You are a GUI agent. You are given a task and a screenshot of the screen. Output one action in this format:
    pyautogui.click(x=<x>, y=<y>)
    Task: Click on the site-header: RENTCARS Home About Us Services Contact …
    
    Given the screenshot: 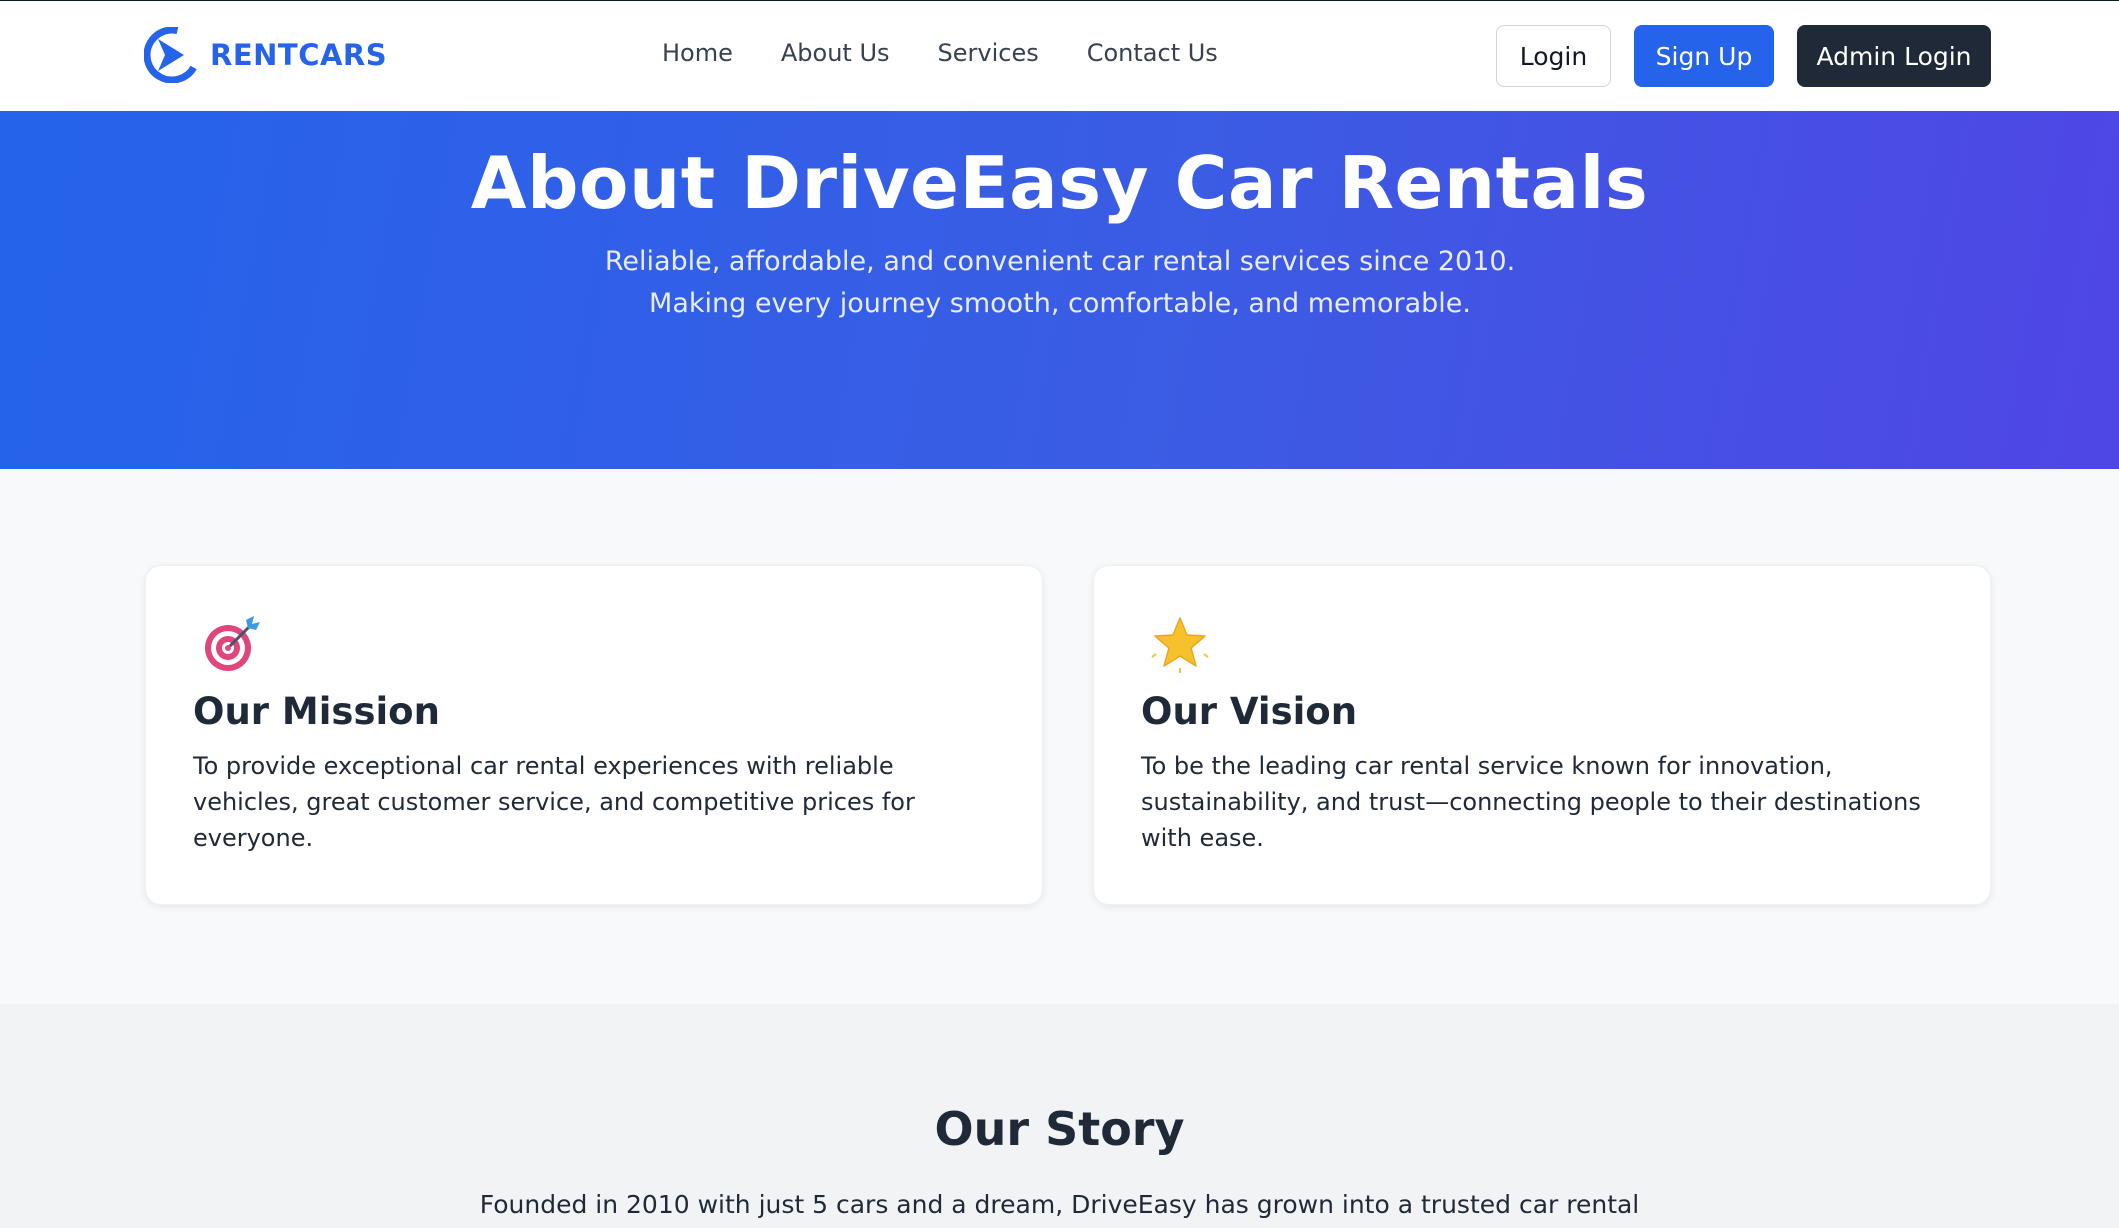 What is the action you would take?
    pyautogui.click(x=1059, y=56)
    